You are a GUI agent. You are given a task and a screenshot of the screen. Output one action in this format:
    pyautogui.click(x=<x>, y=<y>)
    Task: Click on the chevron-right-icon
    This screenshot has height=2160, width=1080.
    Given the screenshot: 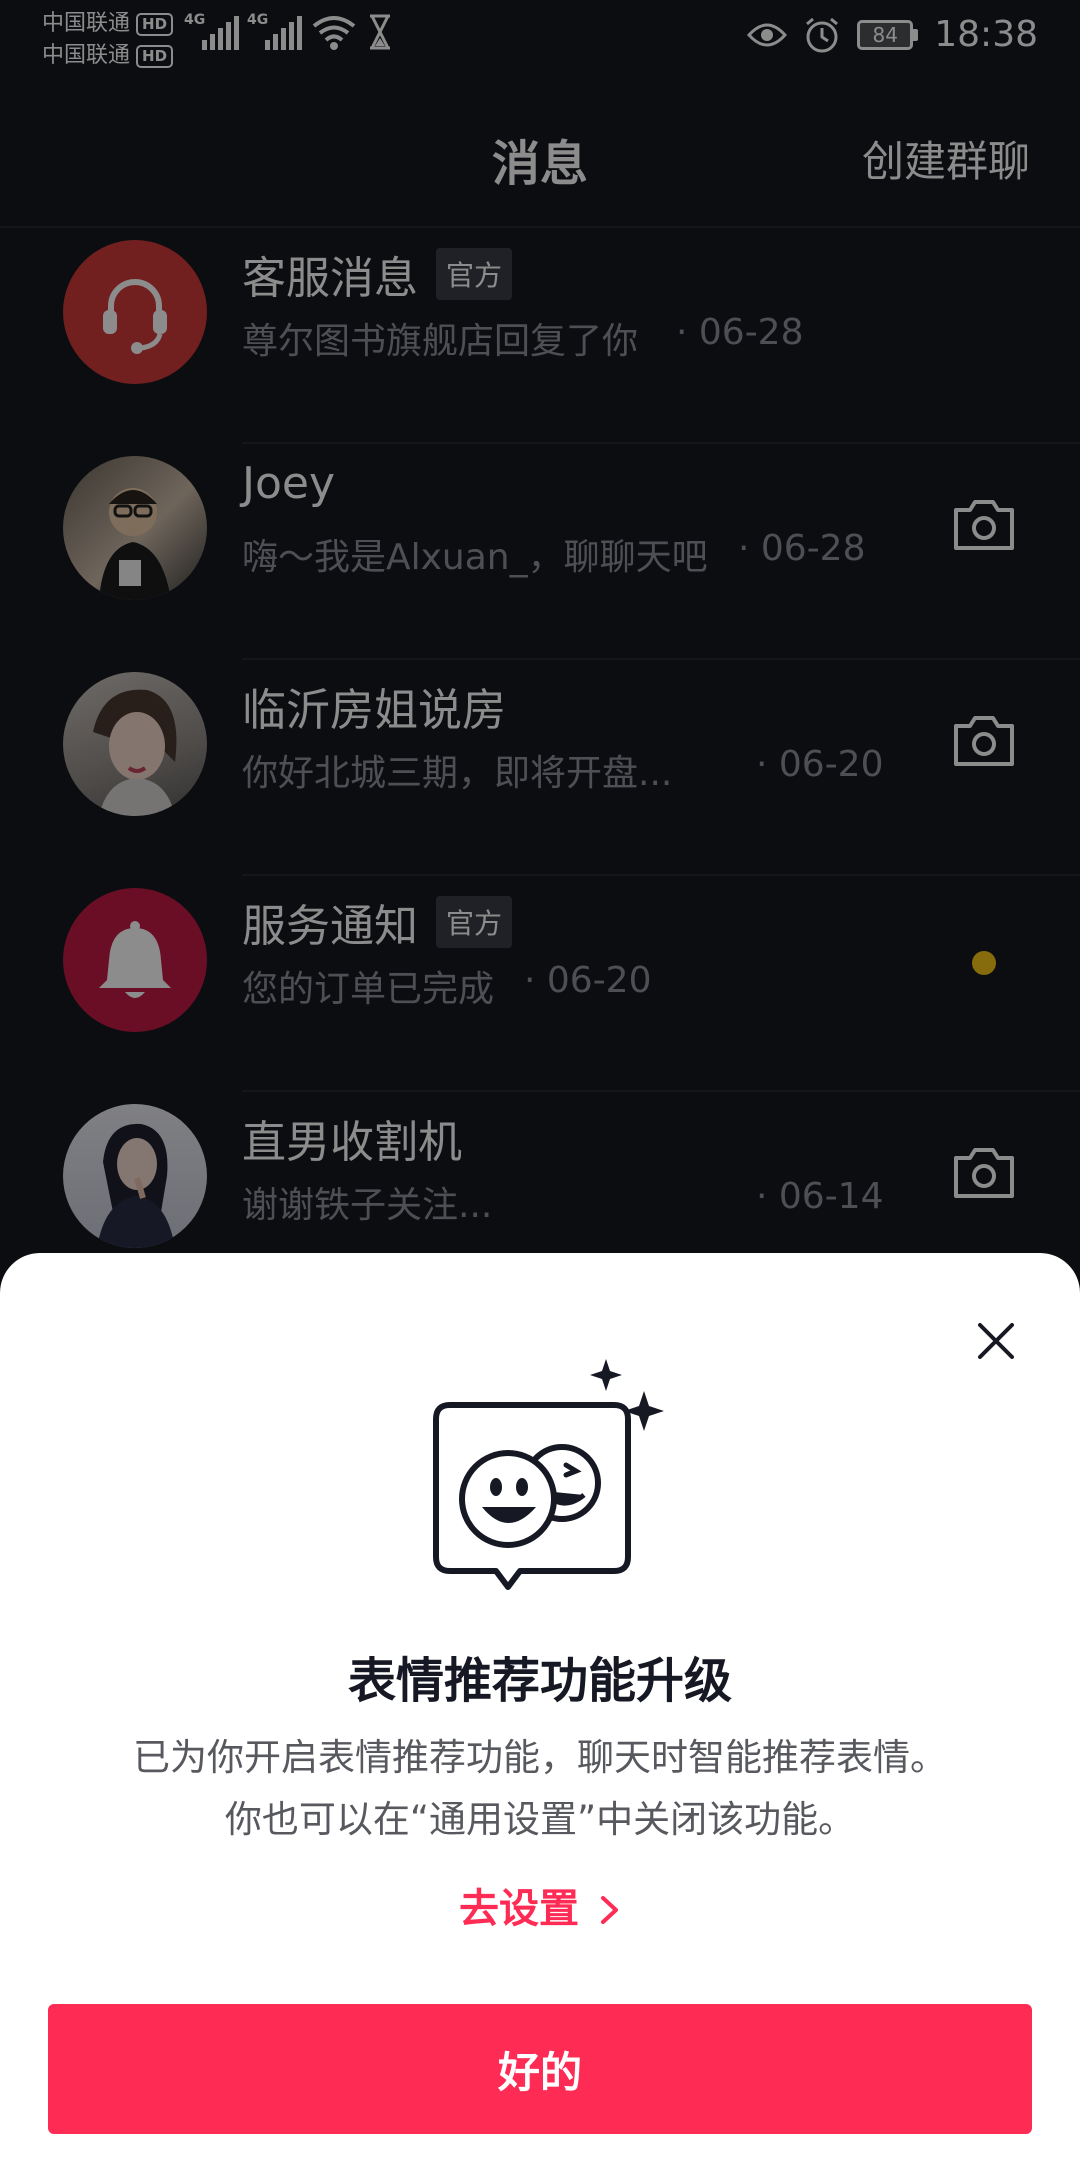 What is the action you would take?
    pyautogui.click(x=609, y=1910)
    